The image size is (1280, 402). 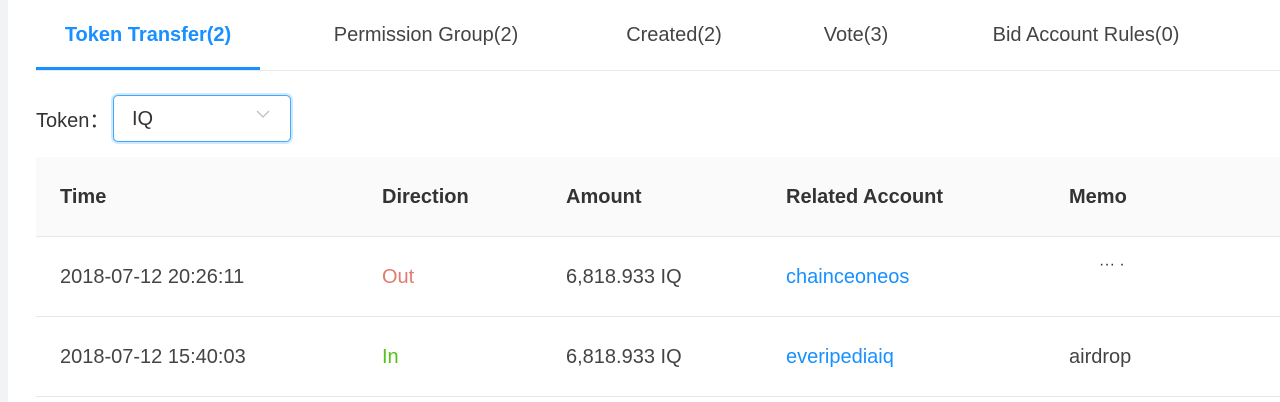 What do you see at coordinates (1100, 356) in the screenshot?
I see `row-memo: airdrop` at bounding box center [1100, 356].